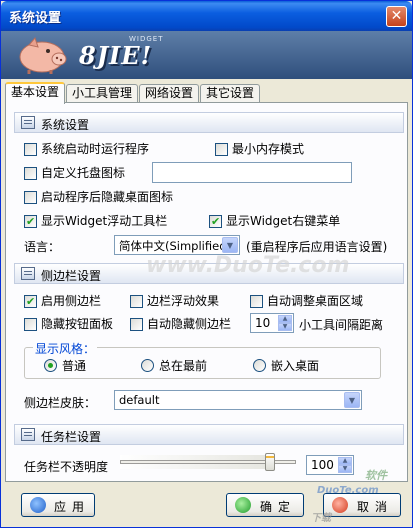 The width and height of the screenshot is (413, 528). What do you see at coordinates (230, 93) in the screenshot?
I see `tab-other-settings: 其它设置` at bounding box center [230, 93].